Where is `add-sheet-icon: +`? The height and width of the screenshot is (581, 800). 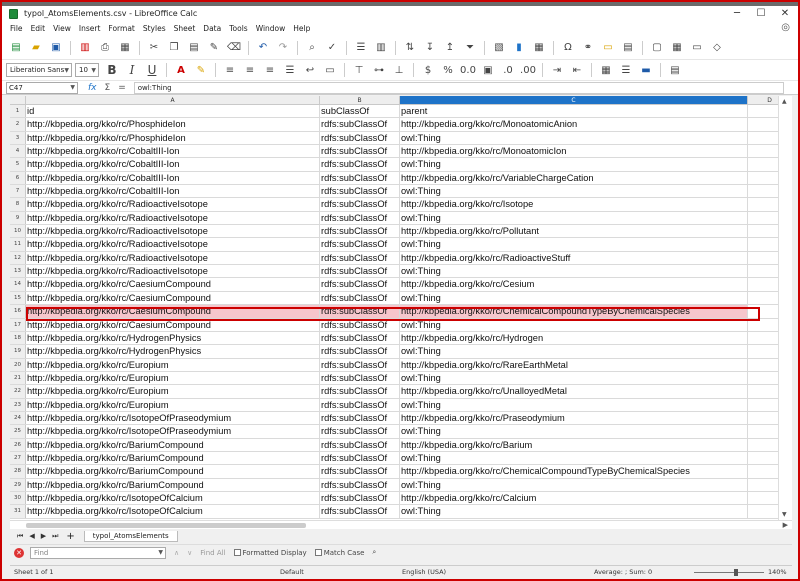
add-sheet-icon: + is located at coordinates (70, 536).